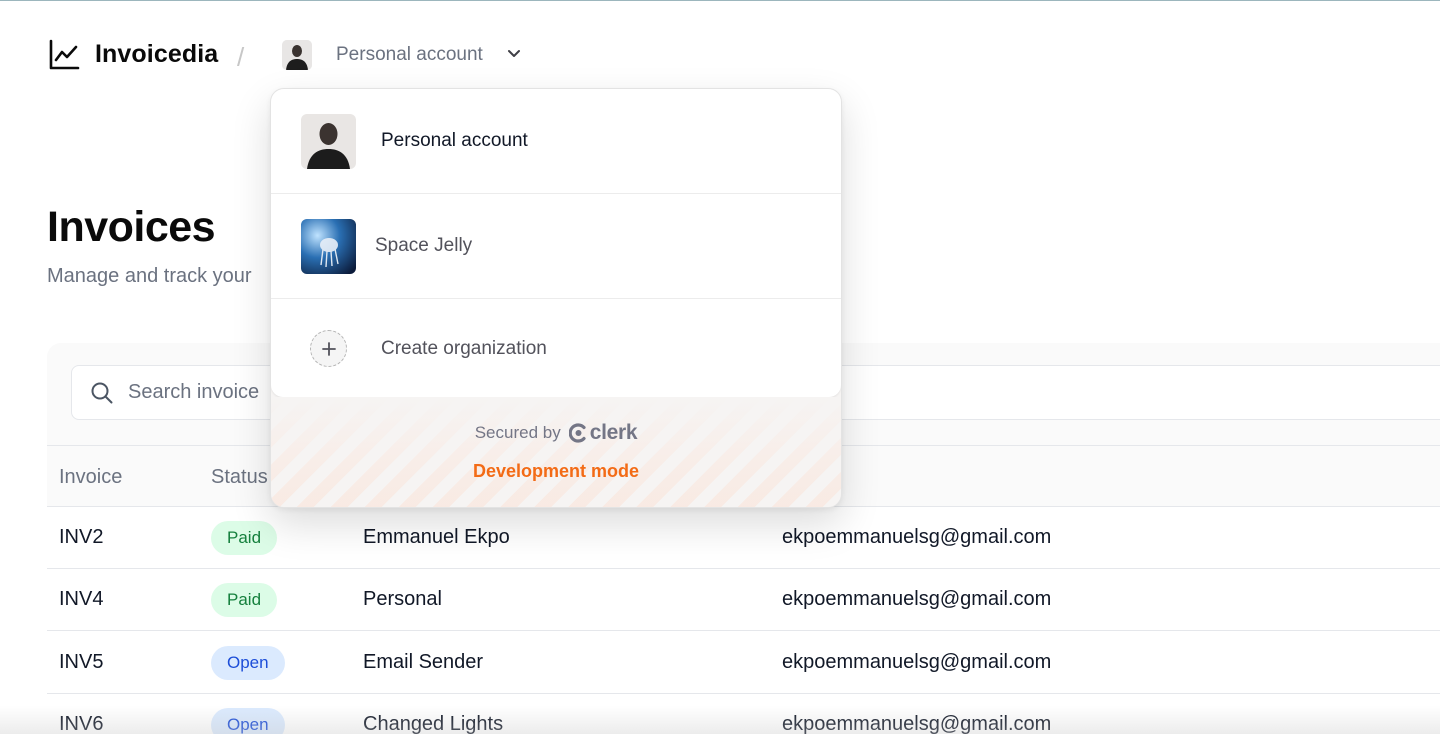 This screenshot has height=734, width=1440. I want to click on customer-name: Emmanuel Ekpo, so click(436, 537).